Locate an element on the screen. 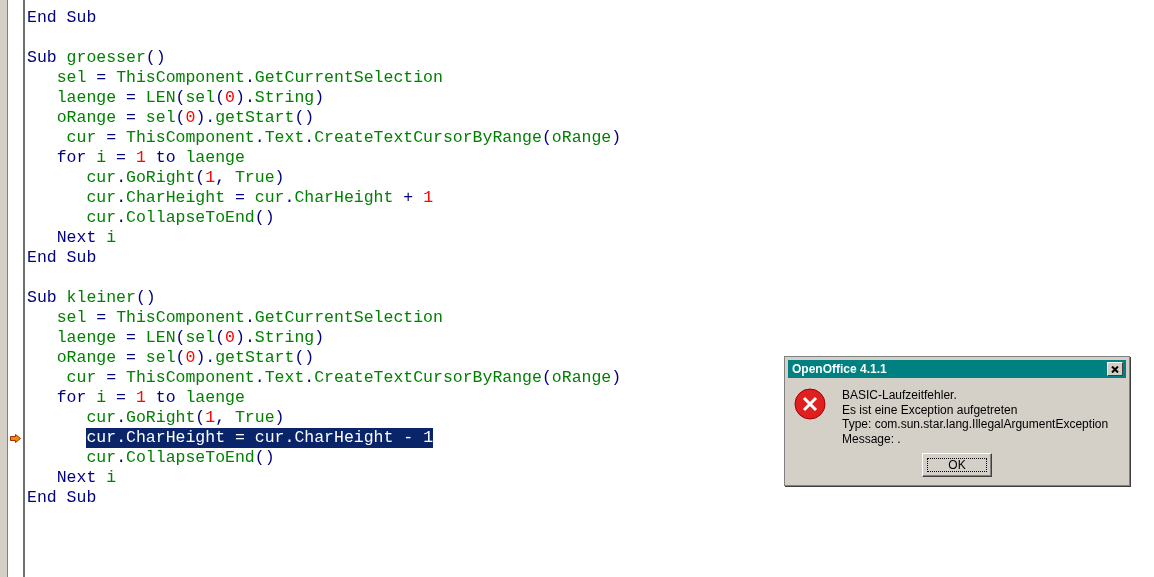 The height and width of the screenshot is (577, 1154). code-line: Sub groesser() is located at coordinates (96, 58).